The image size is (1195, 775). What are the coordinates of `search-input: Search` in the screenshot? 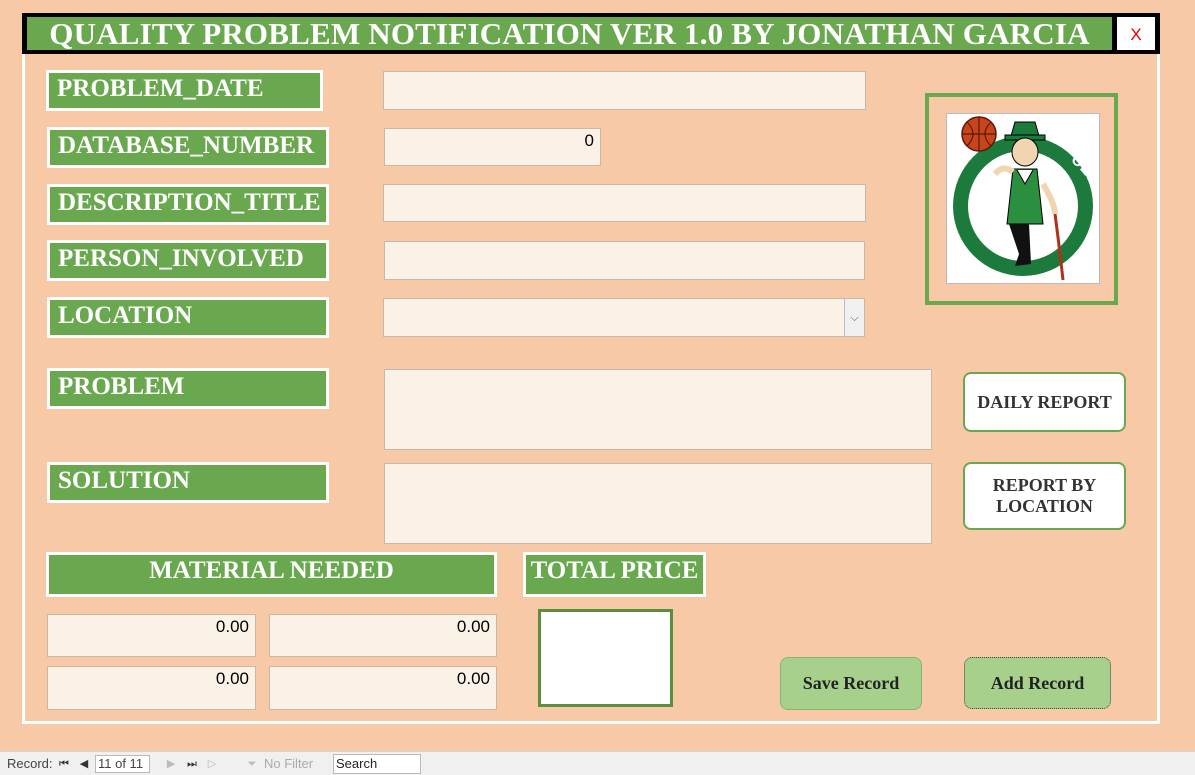 It's located at (377, 764).